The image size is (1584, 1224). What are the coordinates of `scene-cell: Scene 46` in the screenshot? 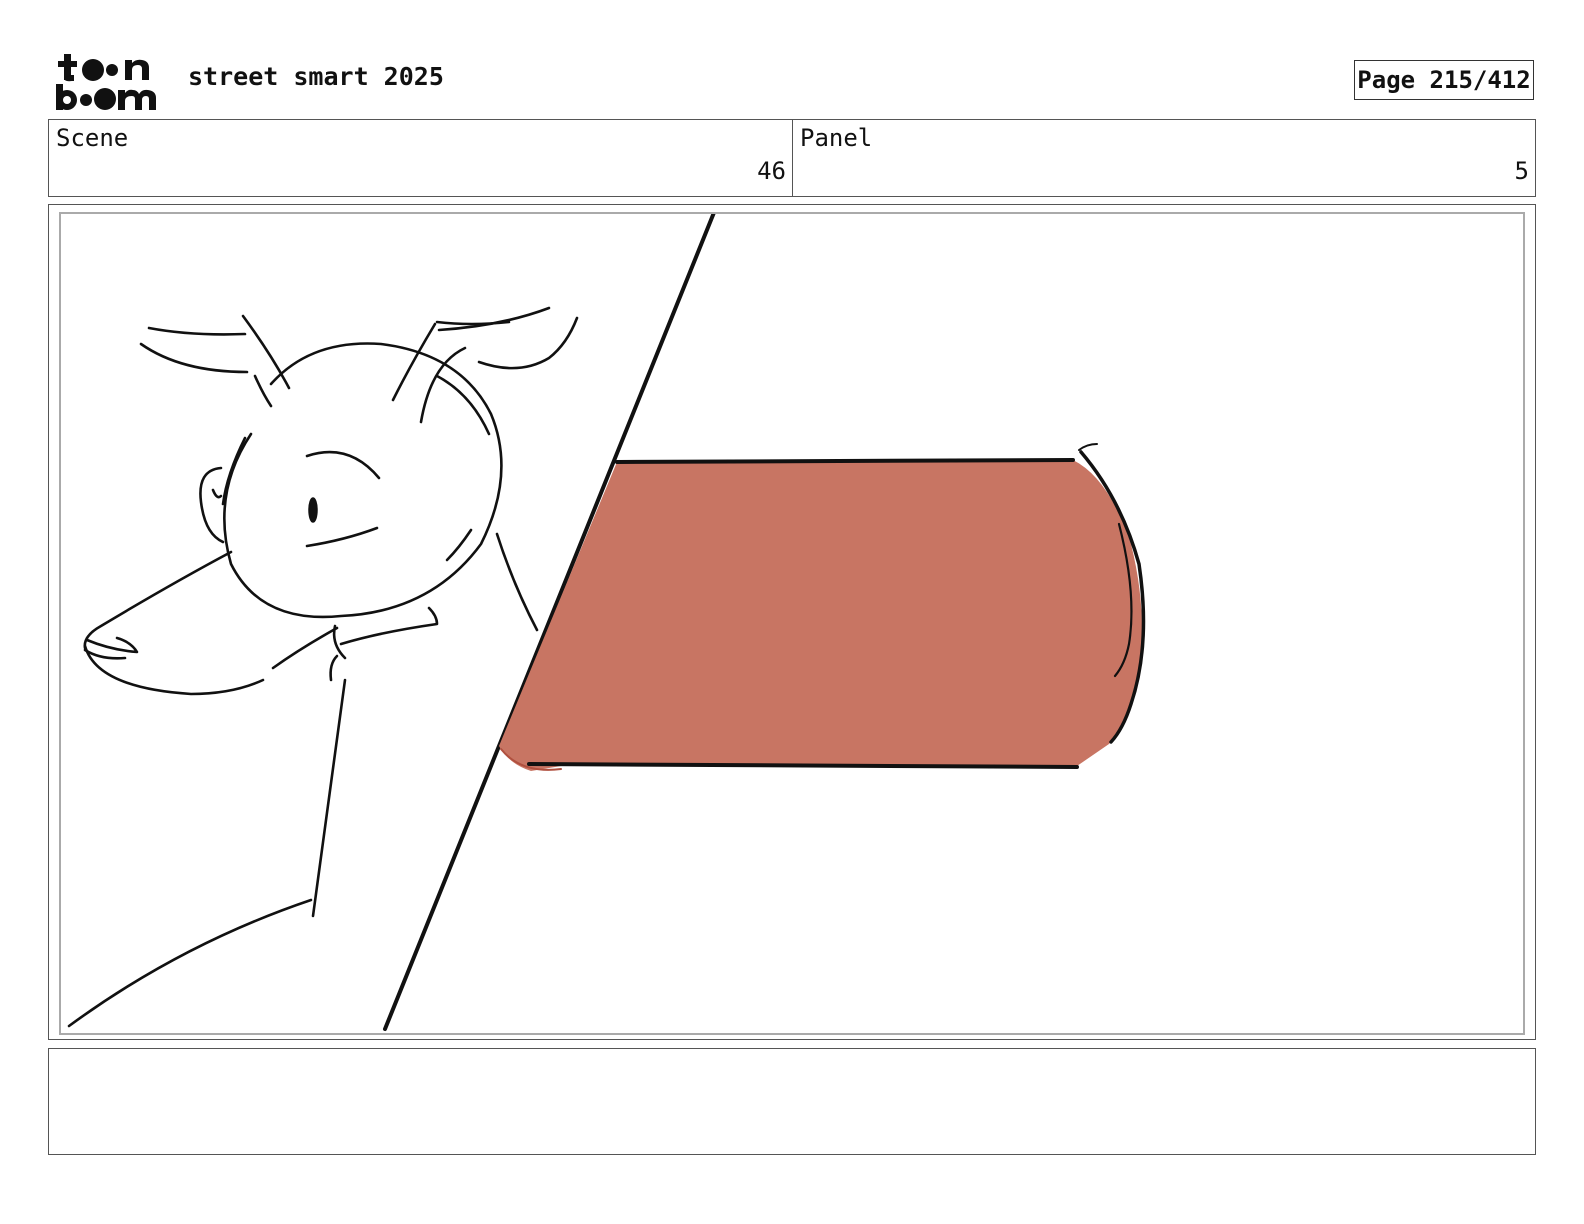 It's located at (421, 158).